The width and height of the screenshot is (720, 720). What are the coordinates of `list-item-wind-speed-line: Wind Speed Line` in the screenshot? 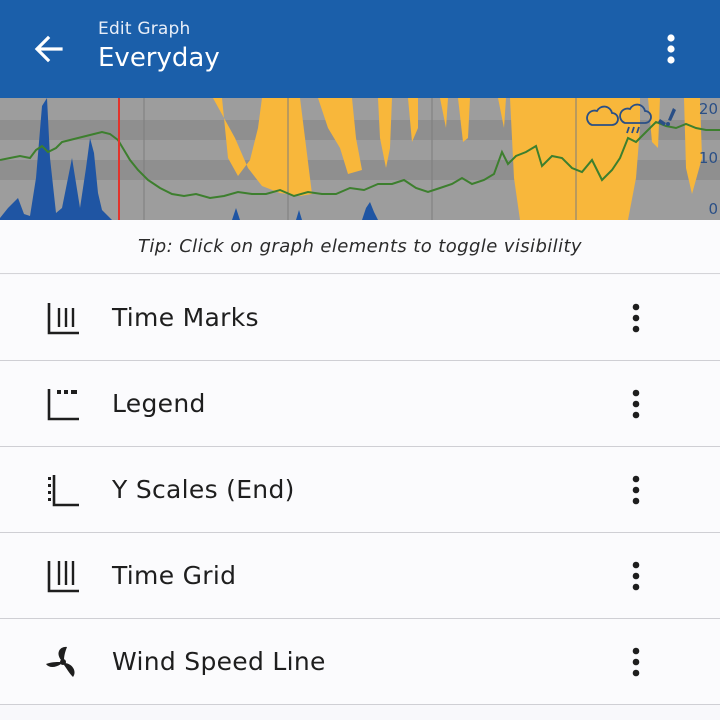 It's located at (360, 662).